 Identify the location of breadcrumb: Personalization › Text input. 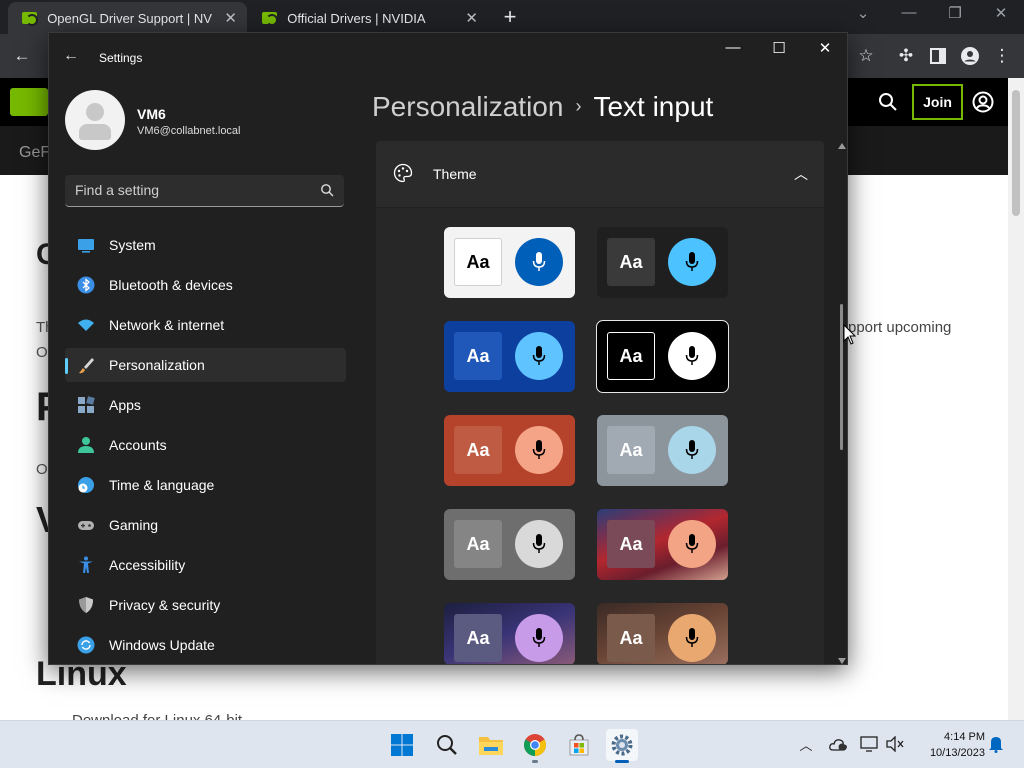
(542, 107).